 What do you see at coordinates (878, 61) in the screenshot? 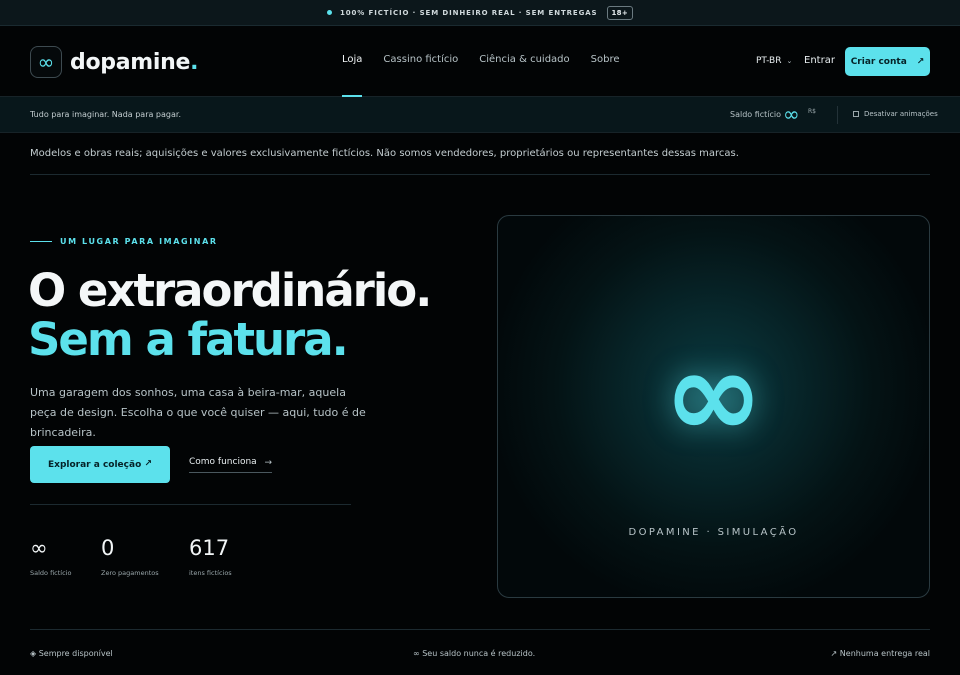
I see `signup-button-label: Criar conta` at bounding box center [878, 61].